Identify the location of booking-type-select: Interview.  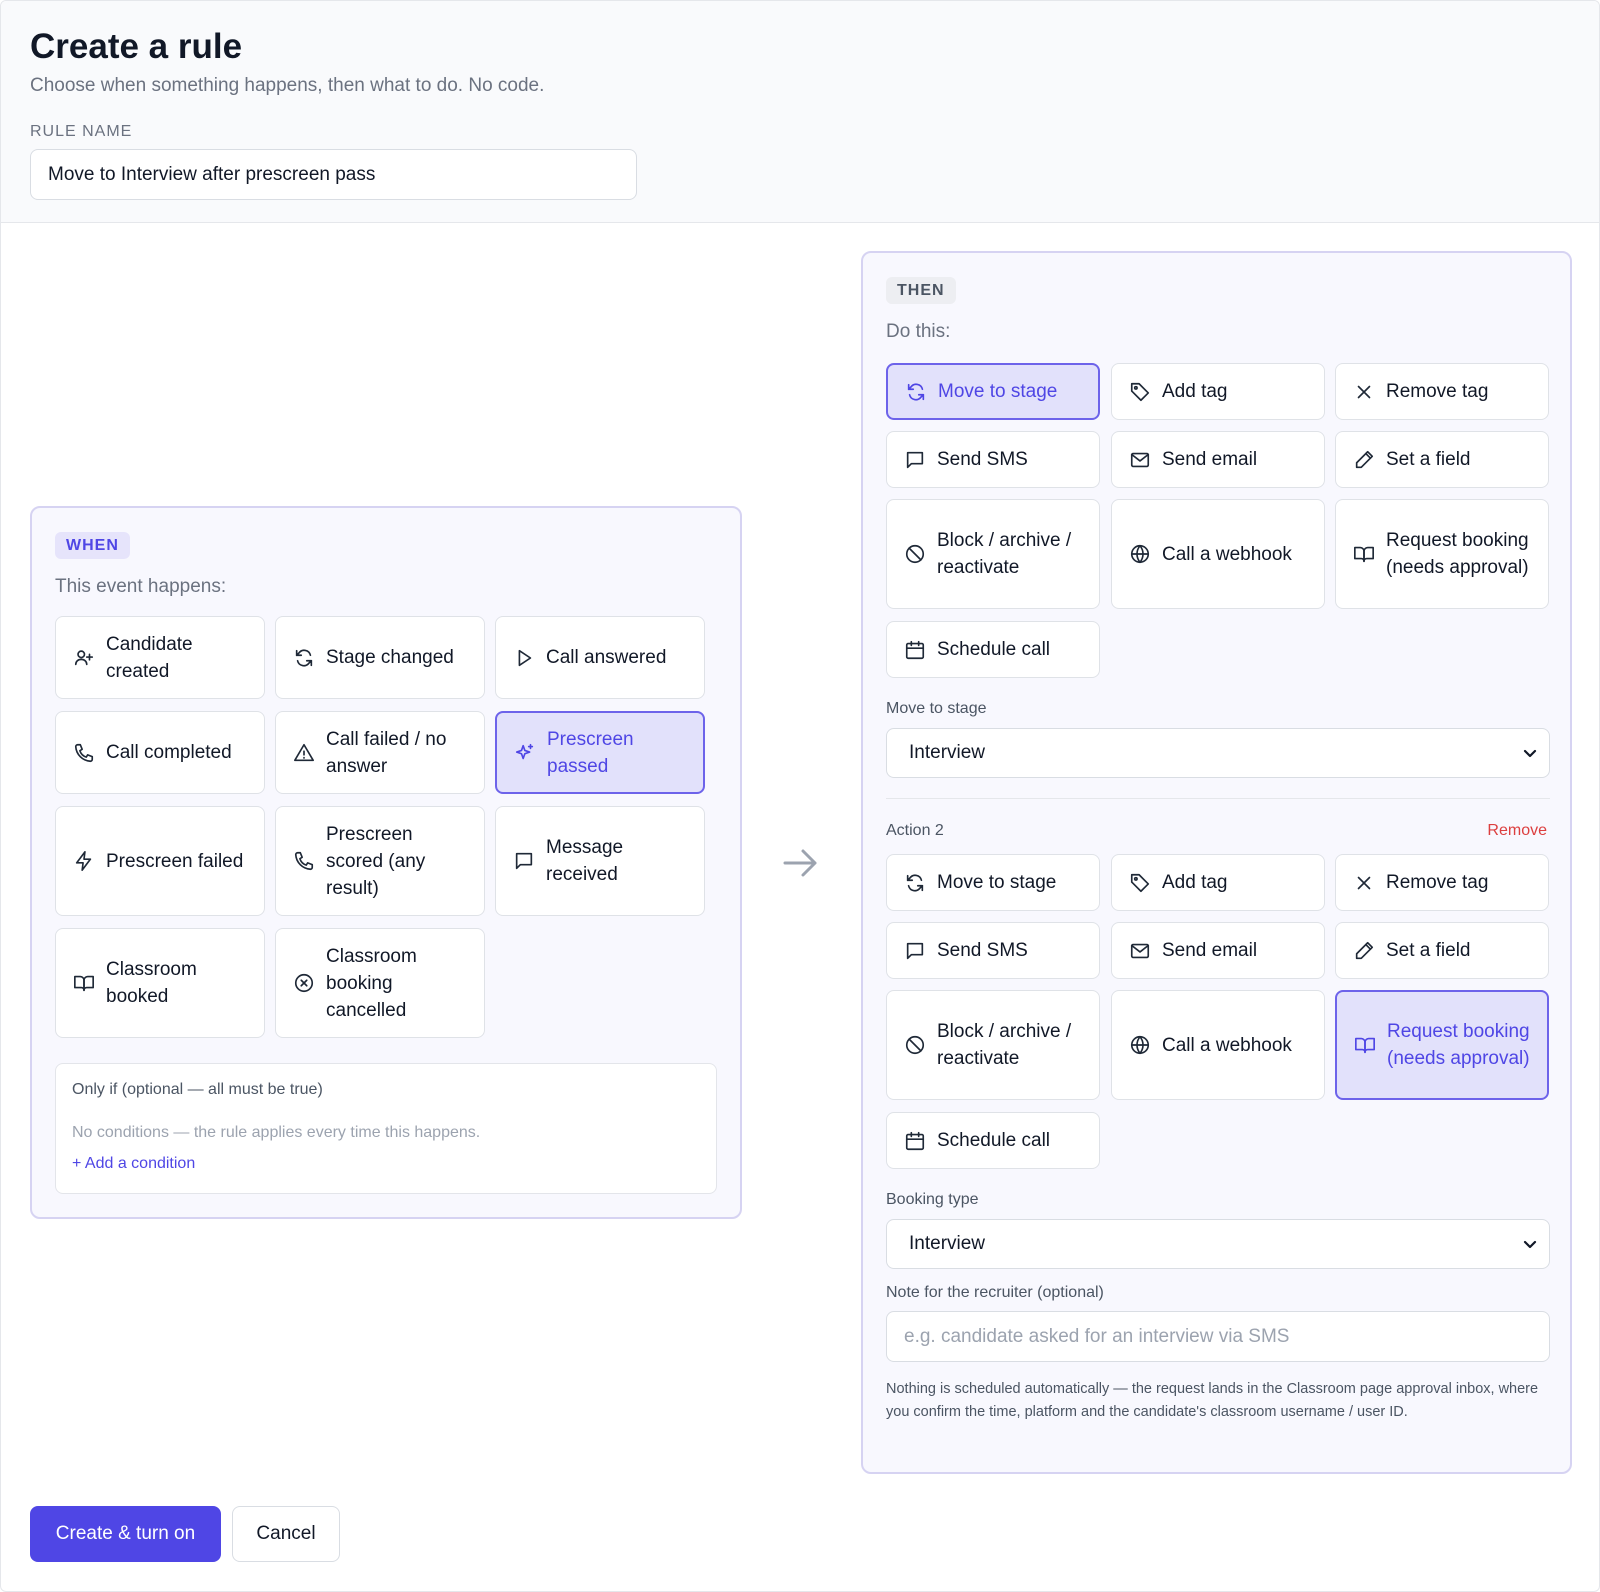
(1218, 1244).